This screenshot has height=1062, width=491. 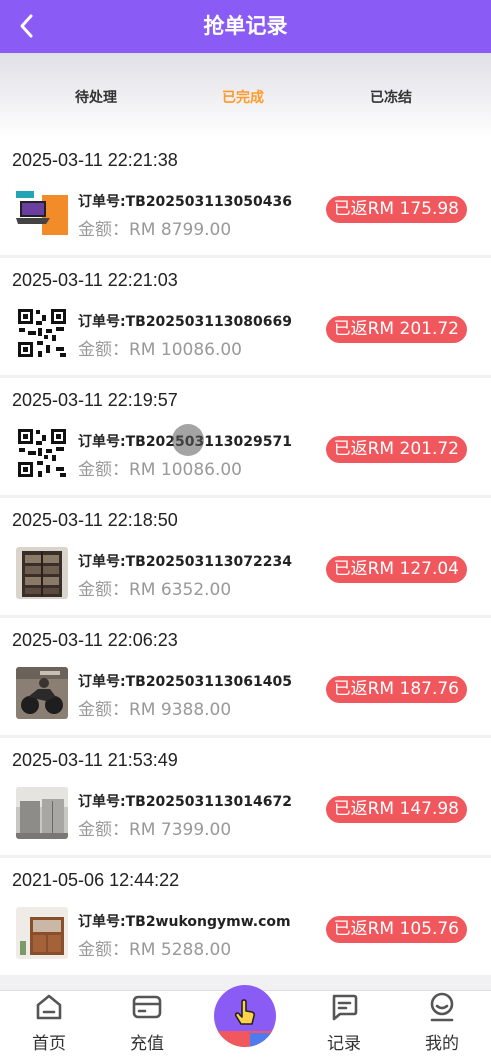 I want to click on tab-completed: 已完成, so click(x=243, y=97).